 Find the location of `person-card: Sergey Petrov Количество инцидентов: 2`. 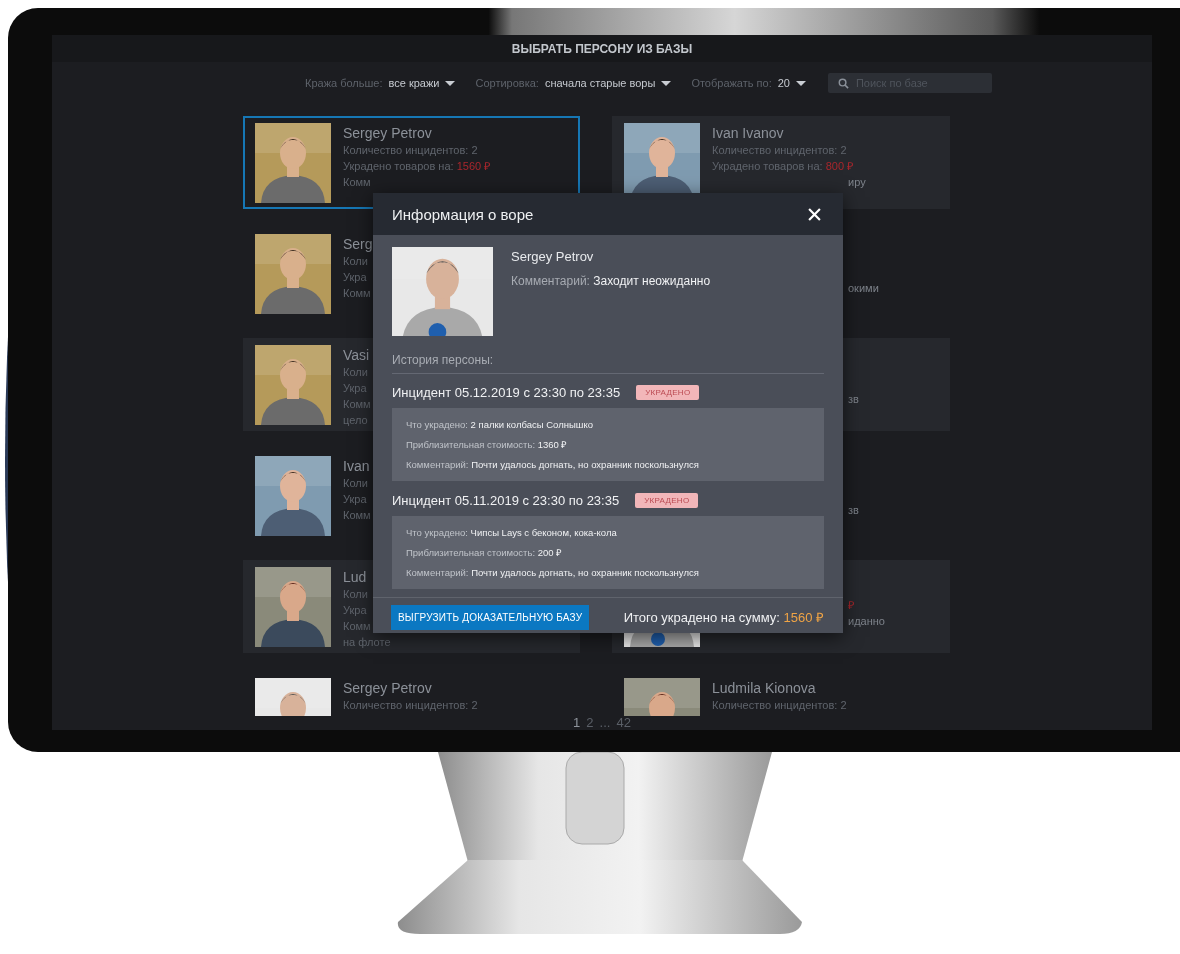

person-card: Sergey Petrov Количество инцидентов: 2 is located at coordinates (411, 693).